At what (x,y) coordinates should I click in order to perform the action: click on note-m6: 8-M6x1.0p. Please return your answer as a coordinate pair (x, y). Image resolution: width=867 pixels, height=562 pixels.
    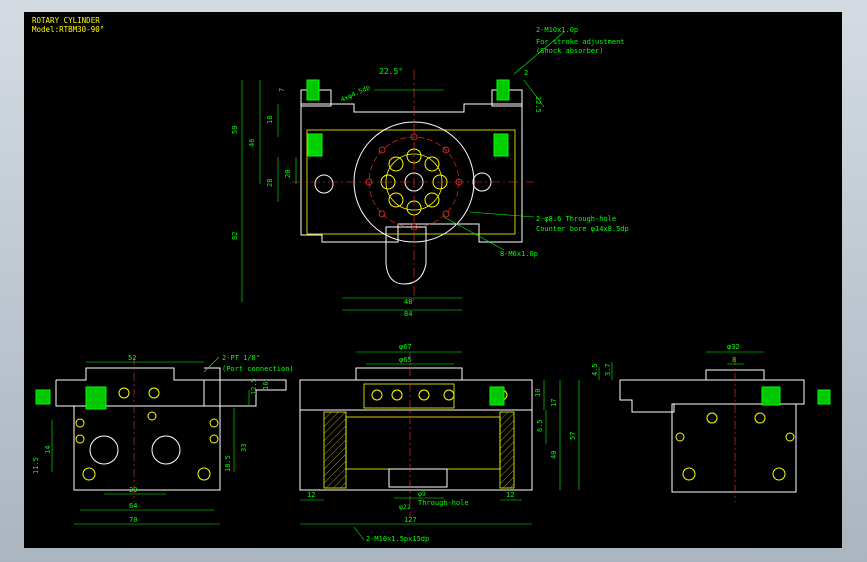
    Looking at the image, I should click on (519, 254).